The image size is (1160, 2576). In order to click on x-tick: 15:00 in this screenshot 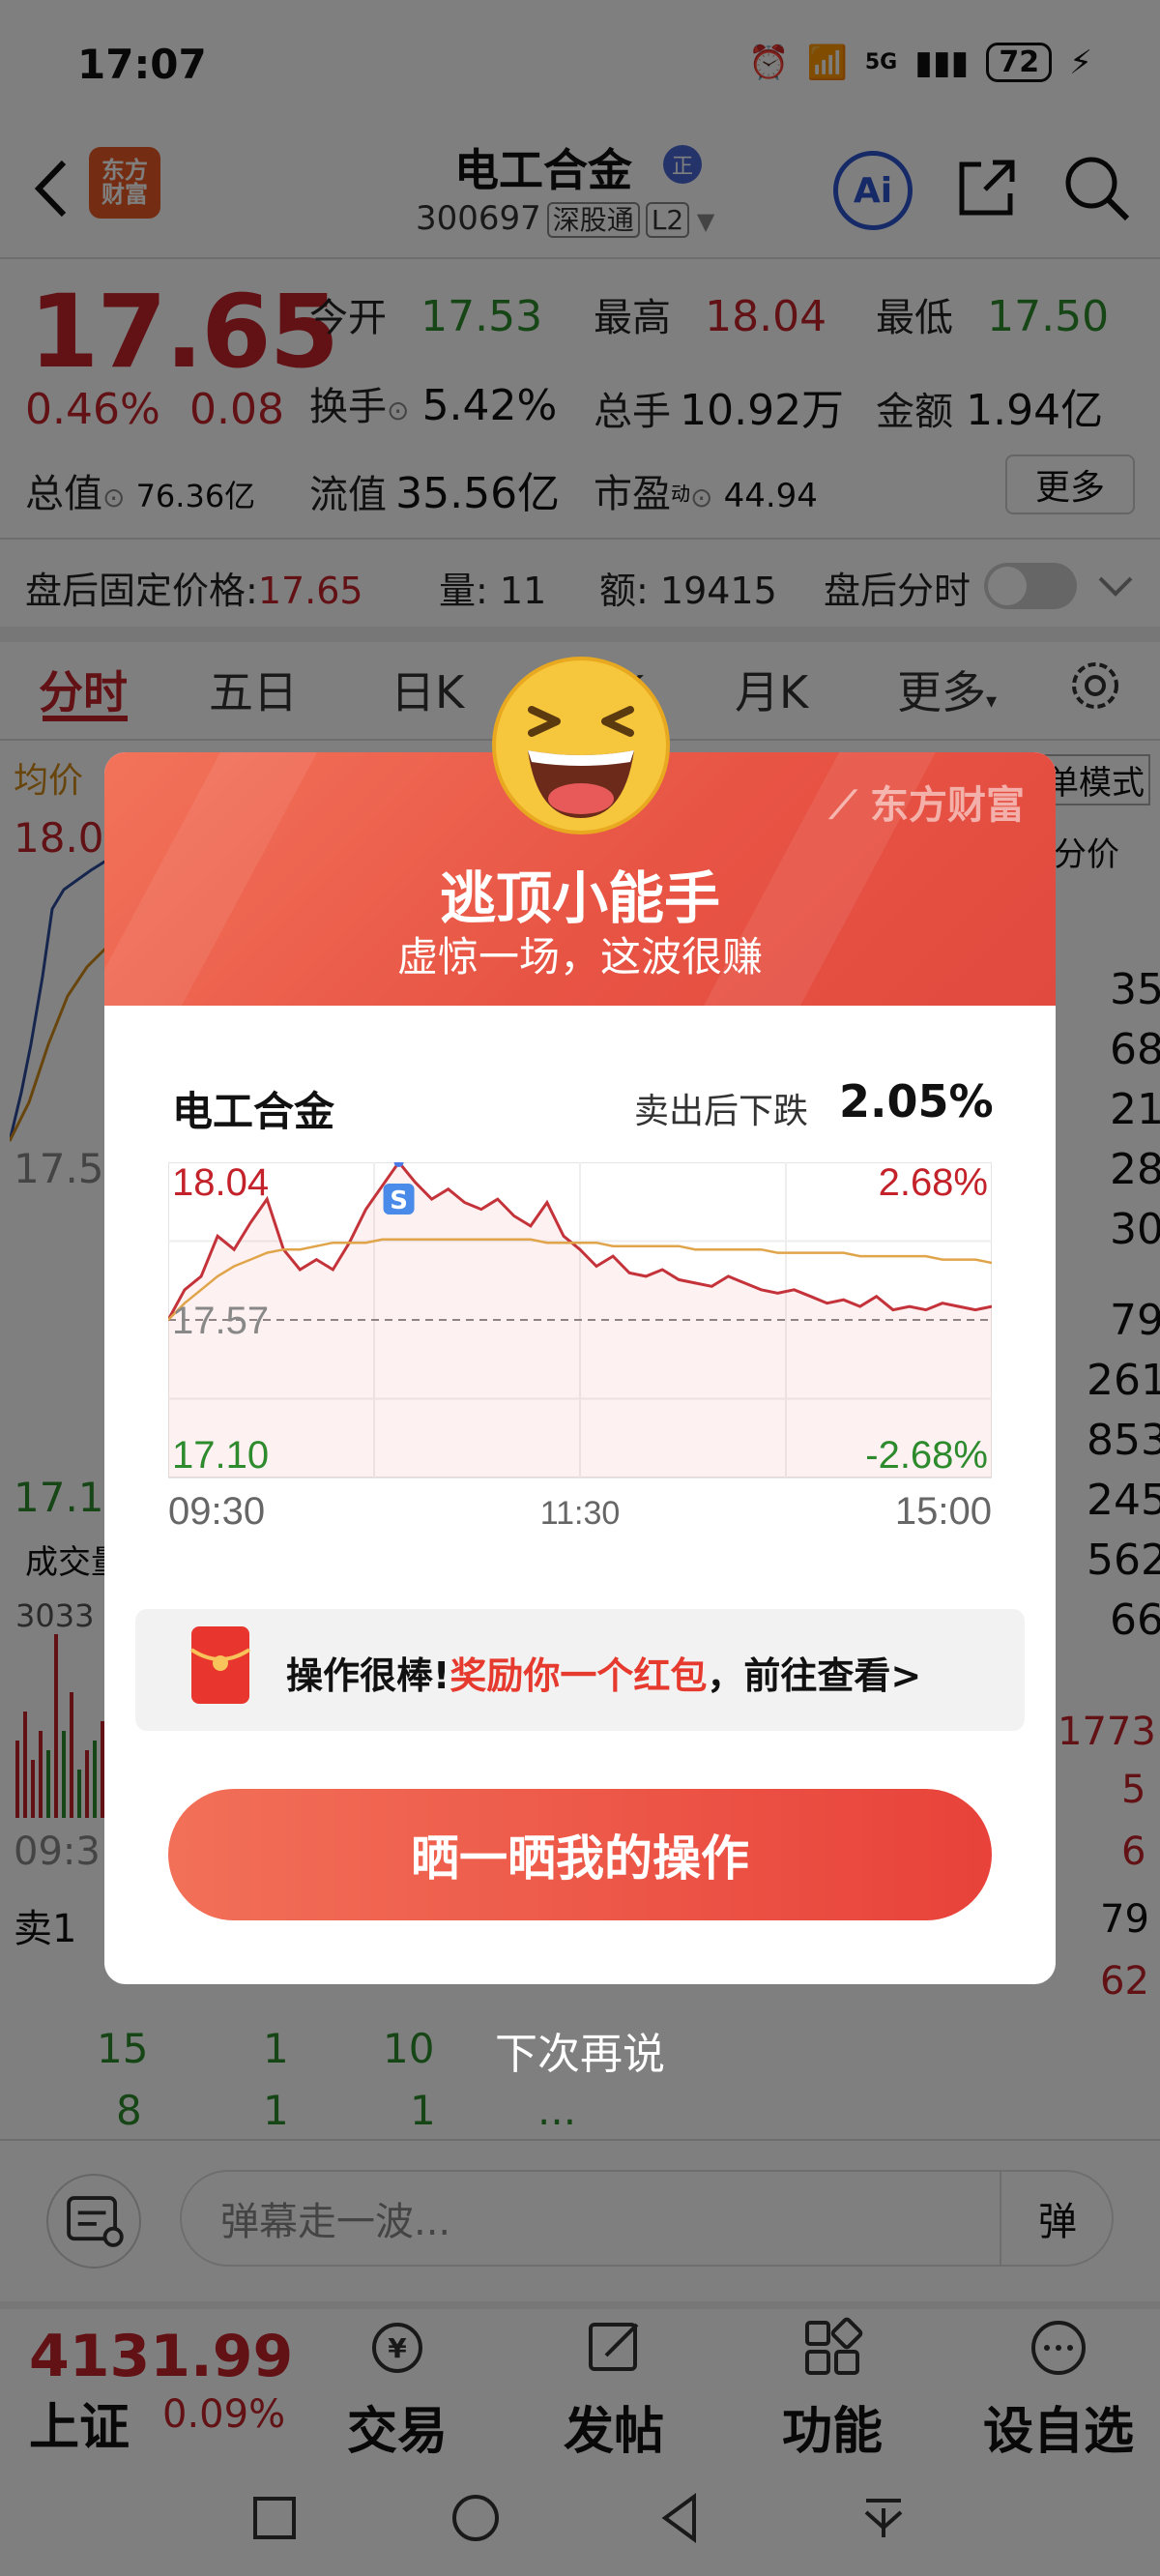, I will do `click(944, 1511)`.